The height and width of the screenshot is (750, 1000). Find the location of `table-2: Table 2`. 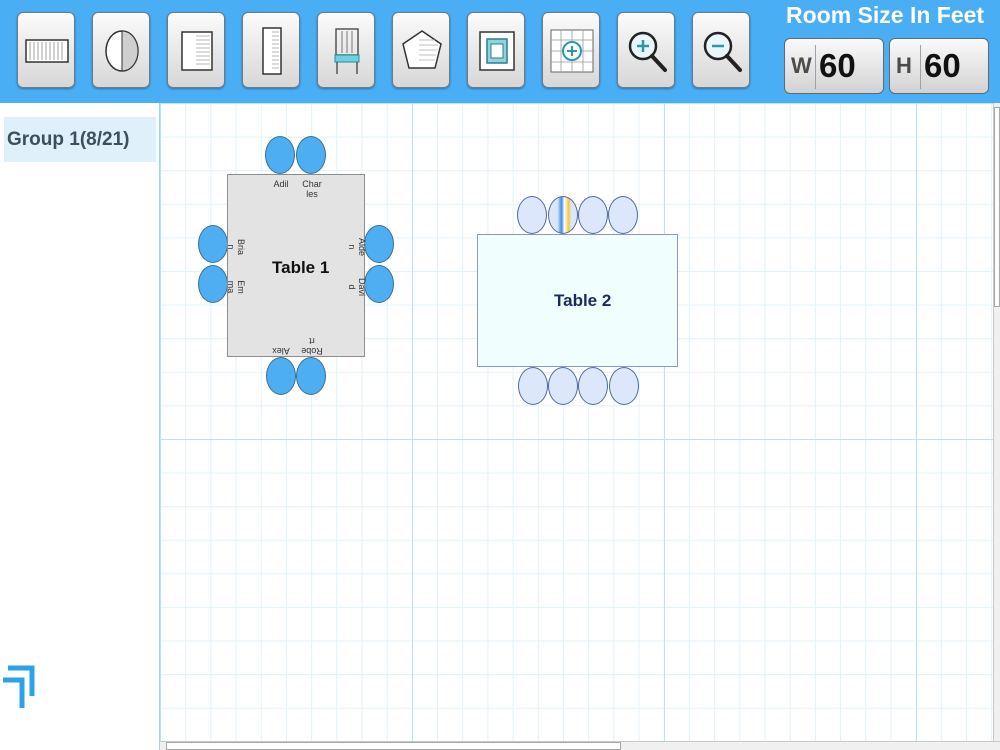

table-2: Table 2 is located at coordinates (577, 300).